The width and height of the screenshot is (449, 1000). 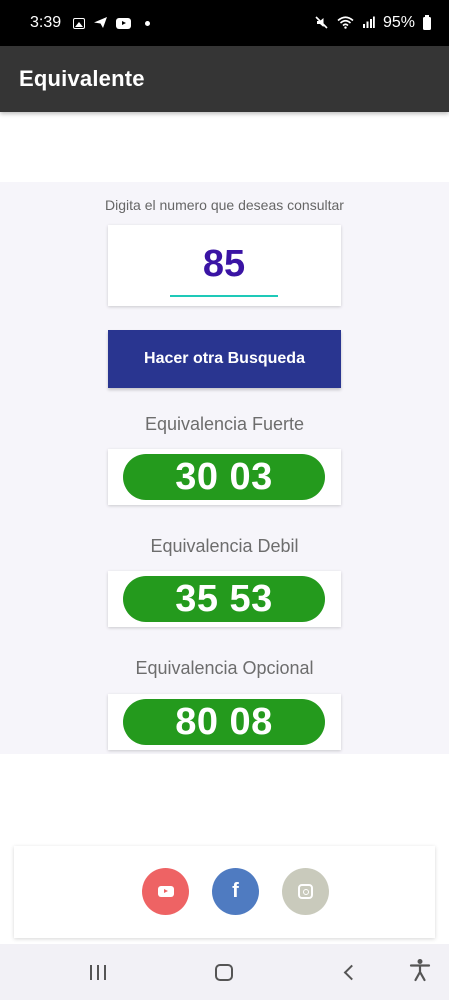 I want to click on recents-icon, so click(x=98, y=972).